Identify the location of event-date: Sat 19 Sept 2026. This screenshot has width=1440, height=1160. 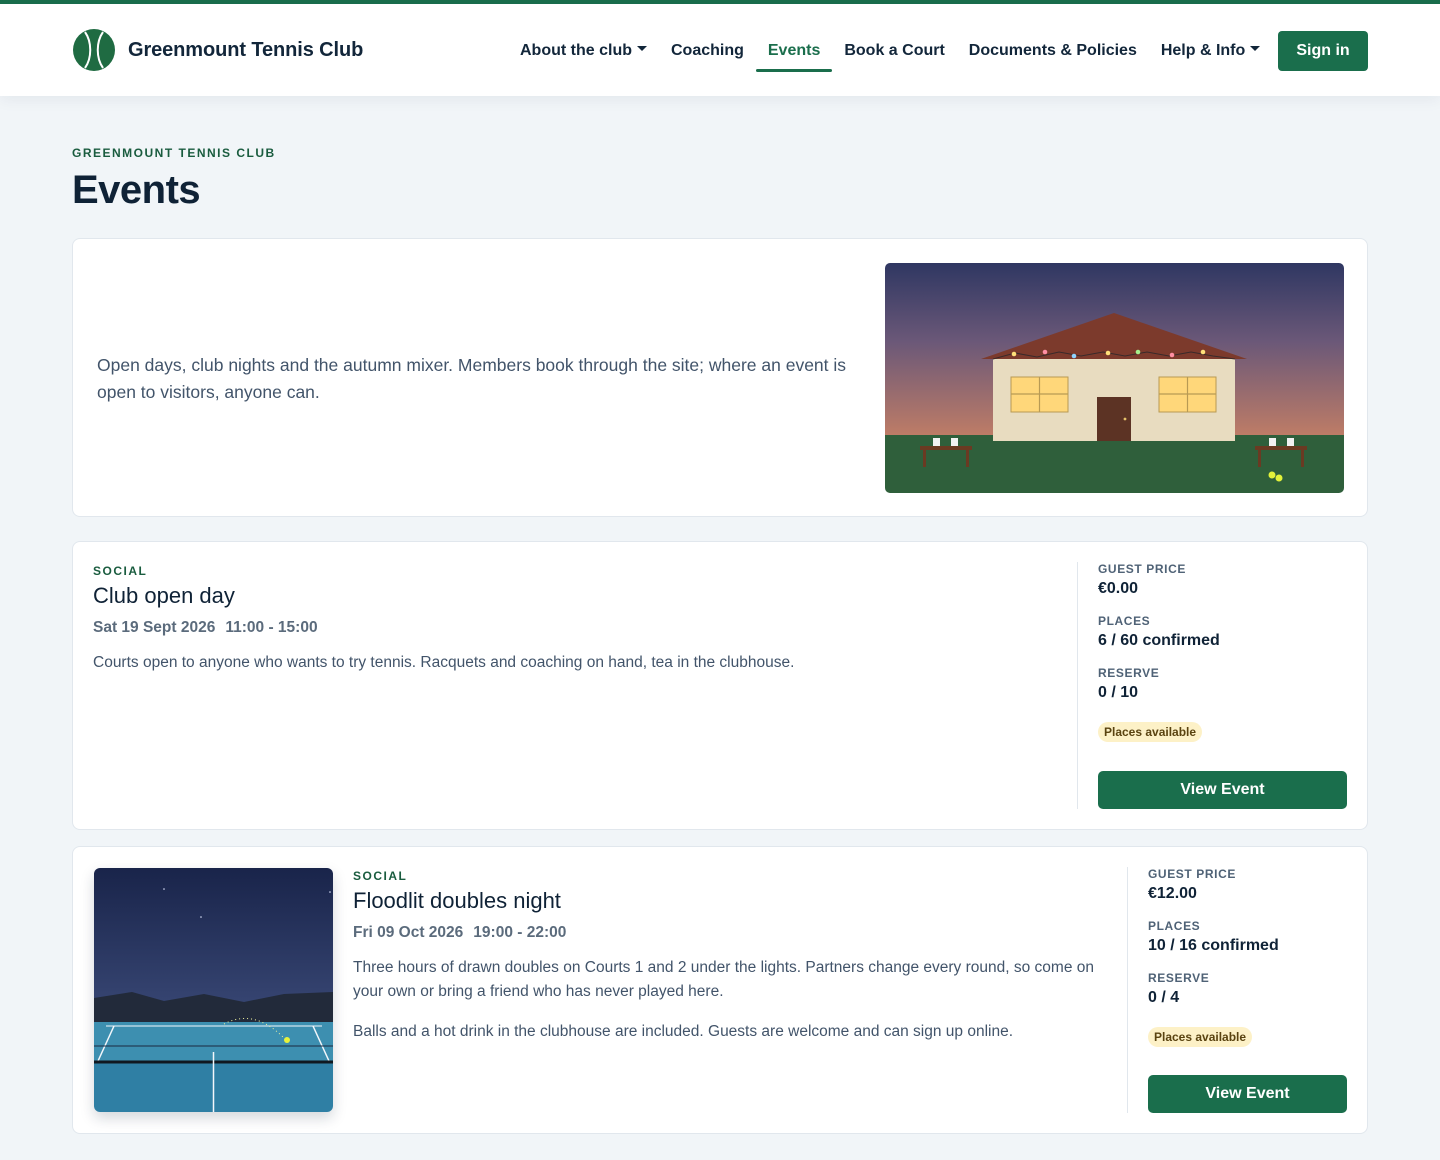
(154, 627).